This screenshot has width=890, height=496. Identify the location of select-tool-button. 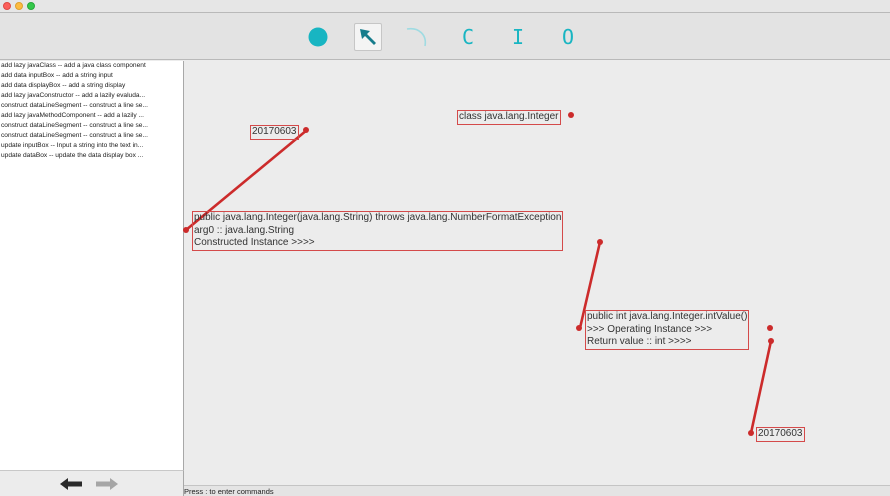
(368, 37).